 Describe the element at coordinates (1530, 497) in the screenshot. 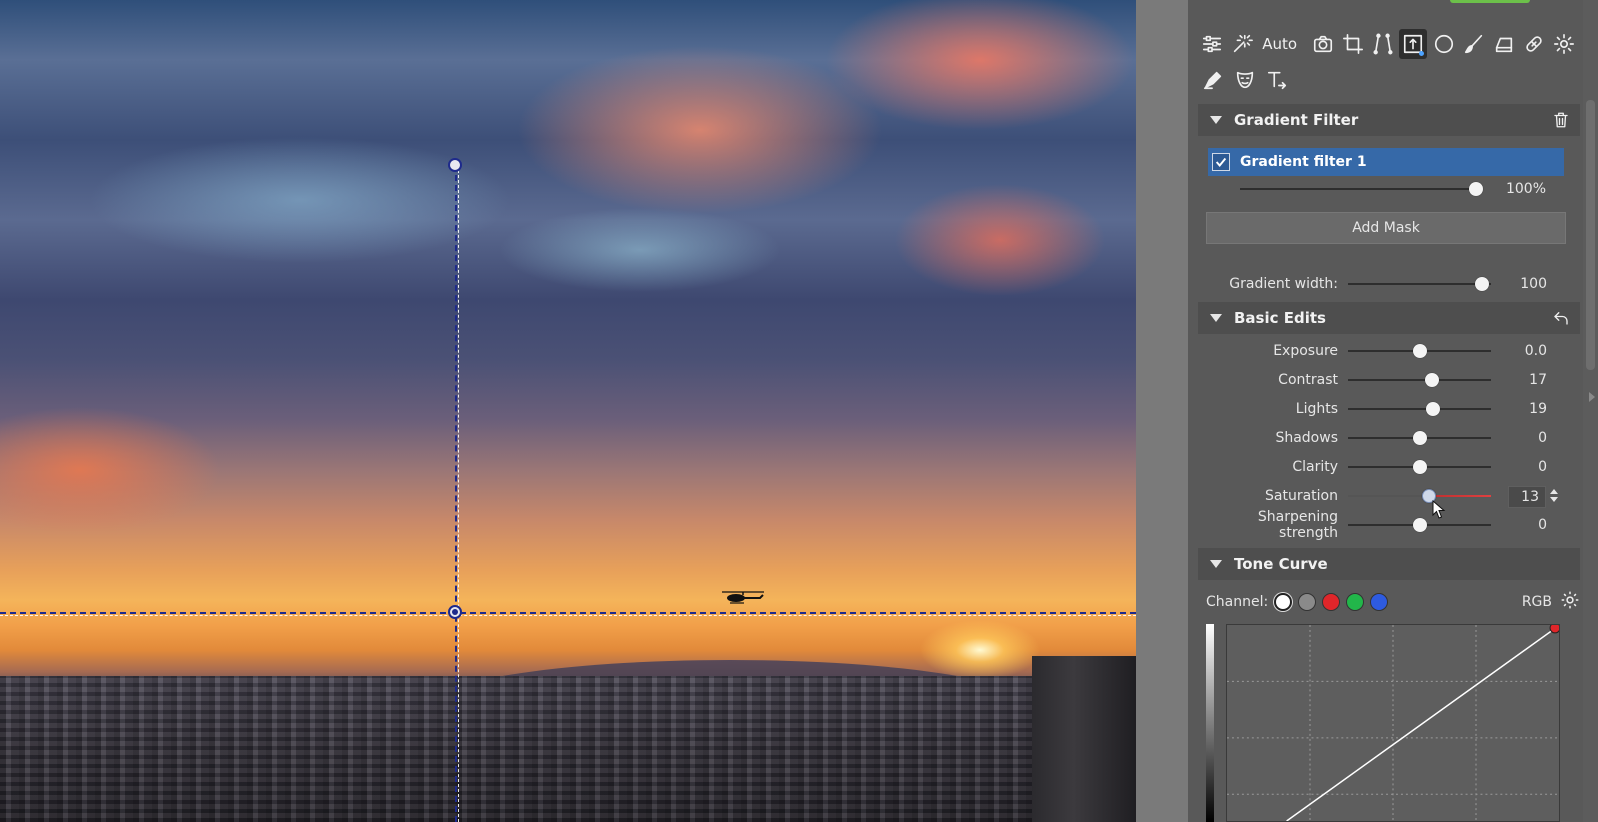

I see `saturation-input-value: 13` at that location.